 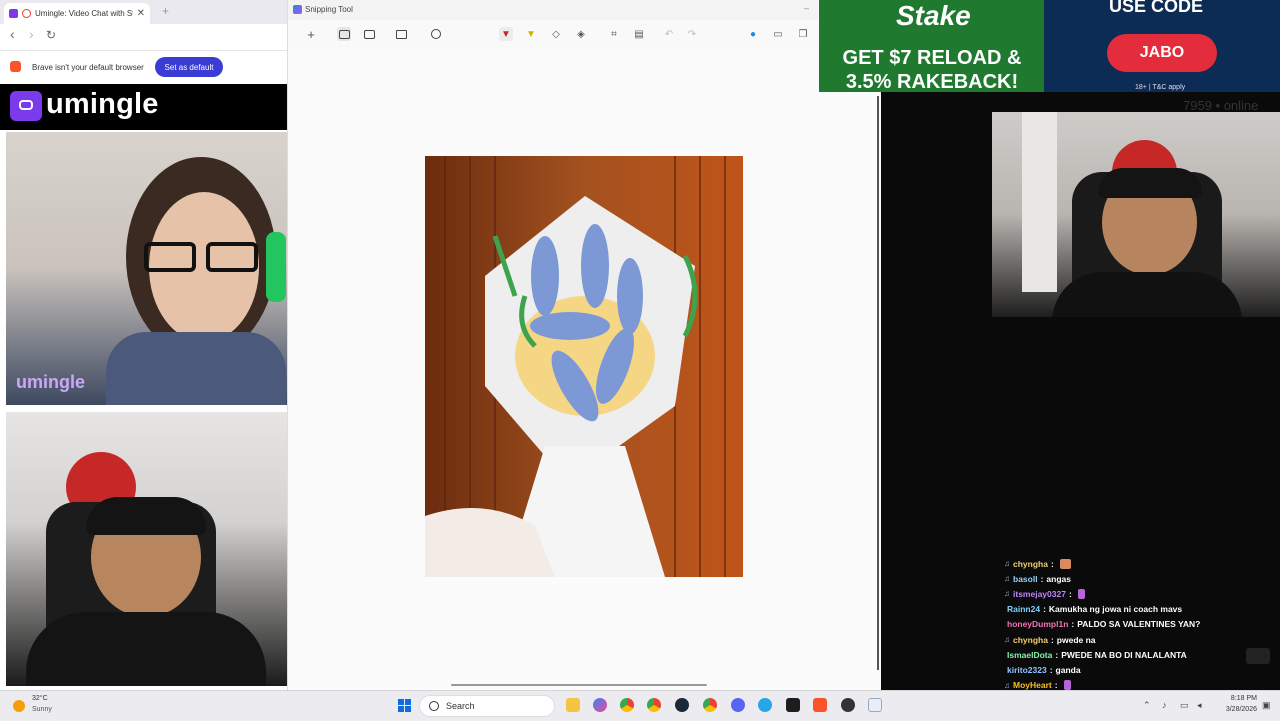 What do you see at coordinates (13, 13) in the screenshot?
I see `umingle-favicon-icon` at bounding box center [13, 13].